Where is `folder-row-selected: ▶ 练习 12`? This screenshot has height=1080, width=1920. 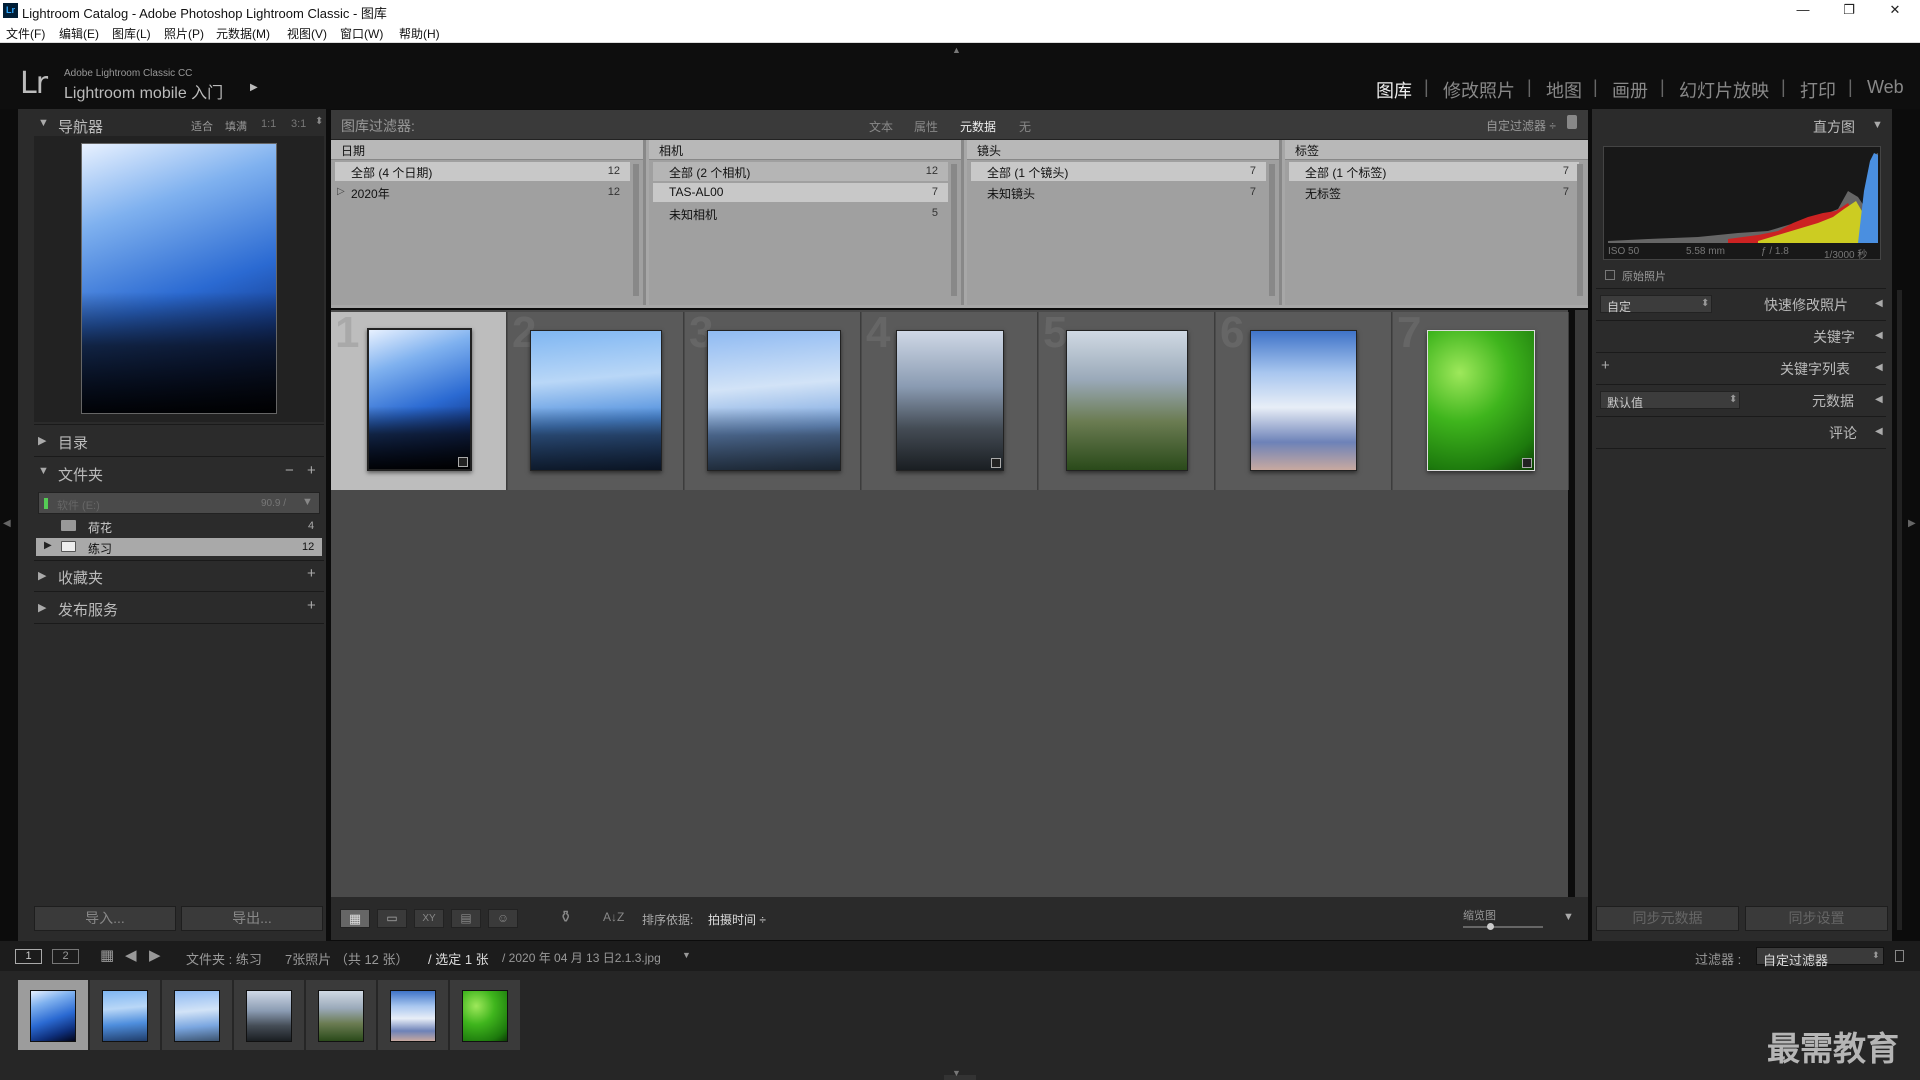 folder-row-selected: ▶ 练习 12 is located at coordinates (179, 547).